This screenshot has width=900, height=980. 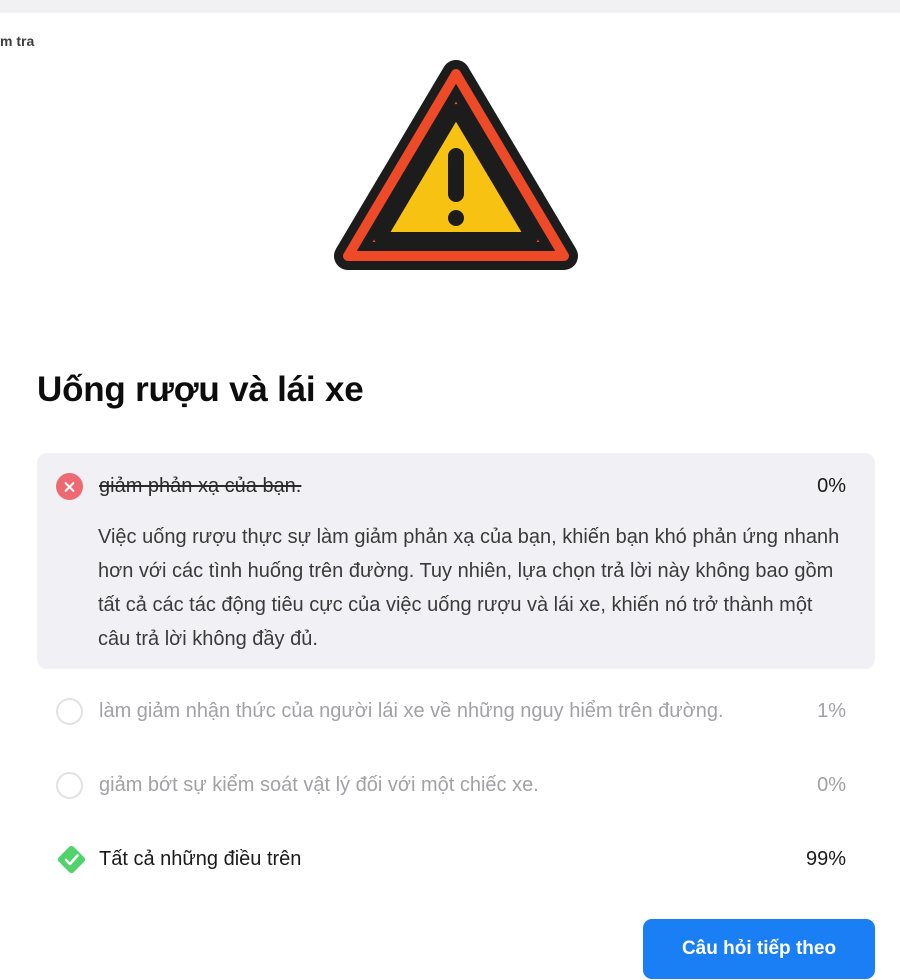 I want to click on answer-percent: 99%, so click(x=825, y=859).